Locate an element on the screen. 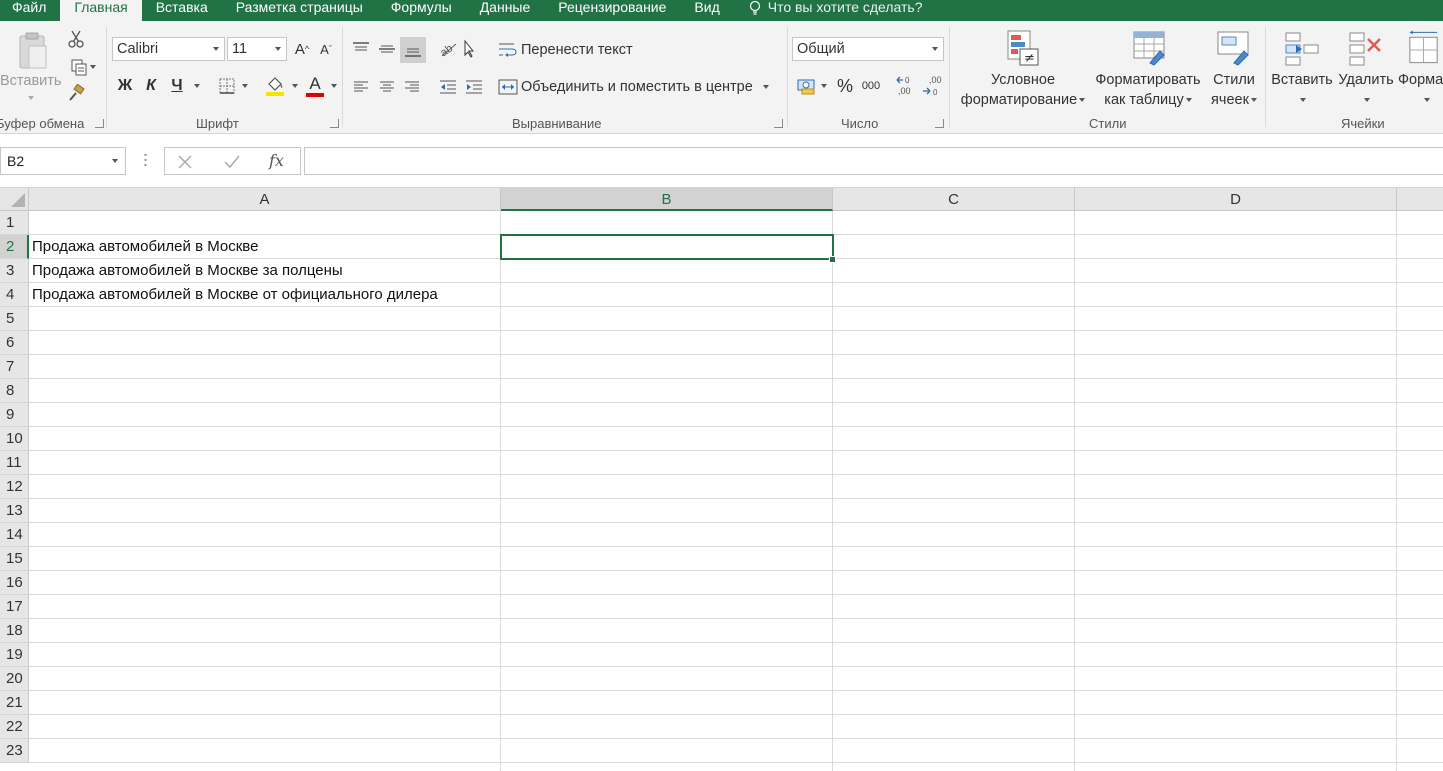  font-size-select: 11 is located at coordinates (257, 49).